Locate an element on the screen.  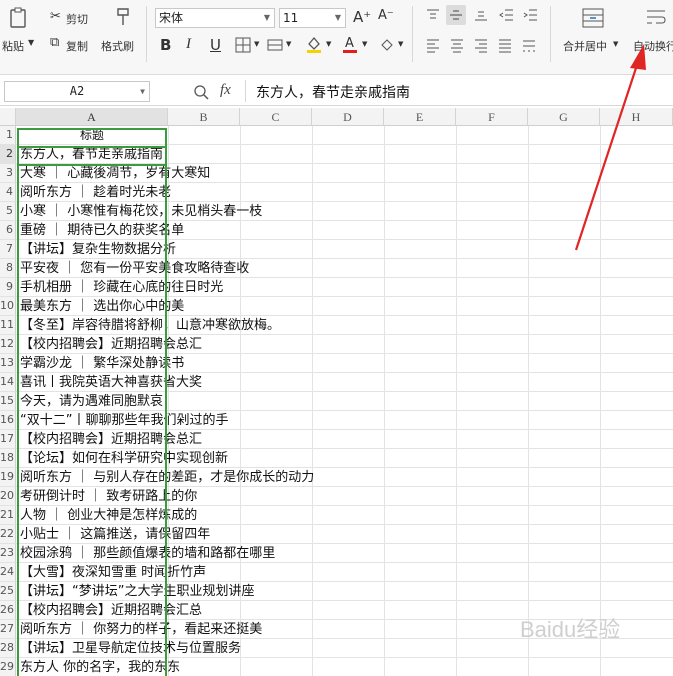
auto-wrap-icon is located at coordinates (656, 18).